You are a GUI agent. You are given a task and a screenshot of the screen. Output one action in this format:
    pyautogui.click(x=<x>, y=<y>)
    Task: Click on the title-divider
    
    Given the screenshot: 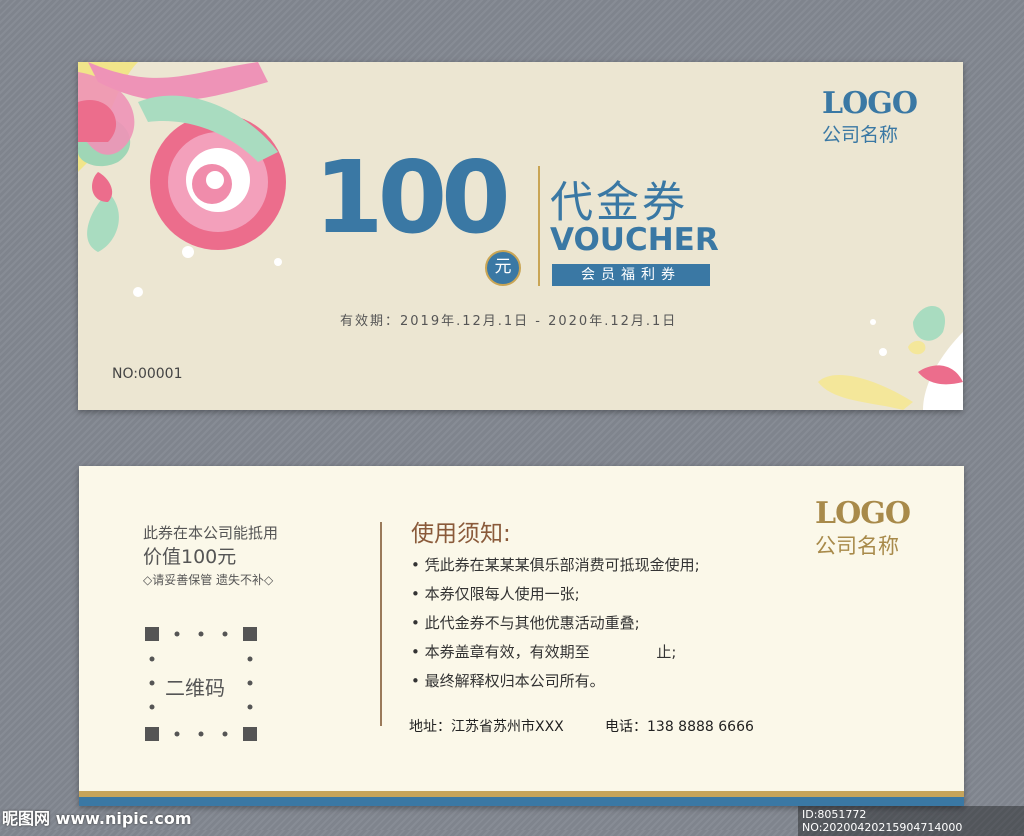 What is the action you would take?
    pyautogui.click(x=539, y=226)
    